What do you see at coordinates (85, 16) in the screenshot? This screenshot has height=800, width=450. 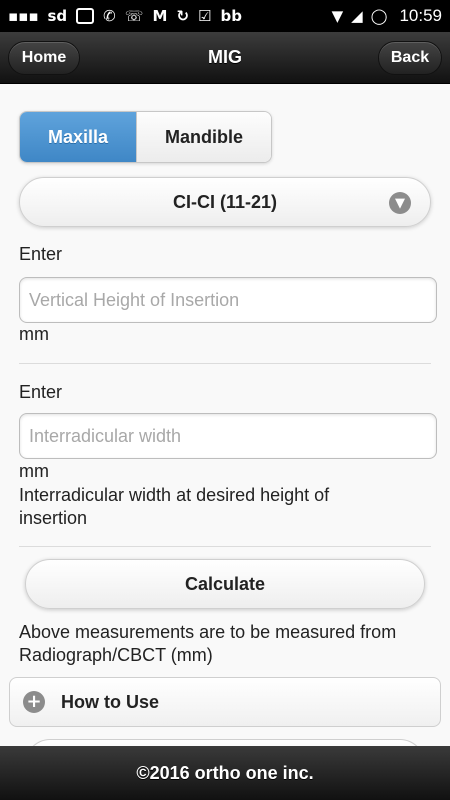 I see `gallery-icon` at bounding box center [85, 16].